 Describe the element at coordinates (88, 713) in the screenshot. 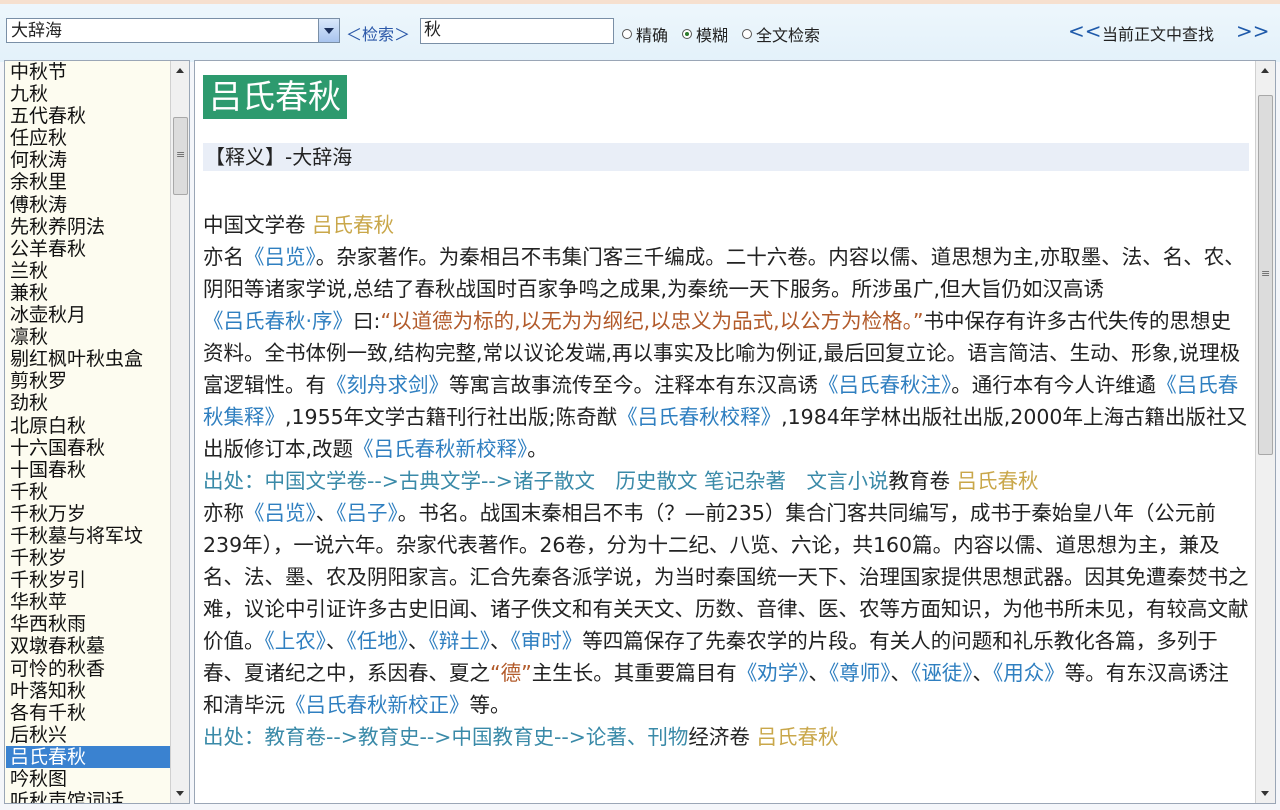

I see `list-item: 各有千秋` at that location.